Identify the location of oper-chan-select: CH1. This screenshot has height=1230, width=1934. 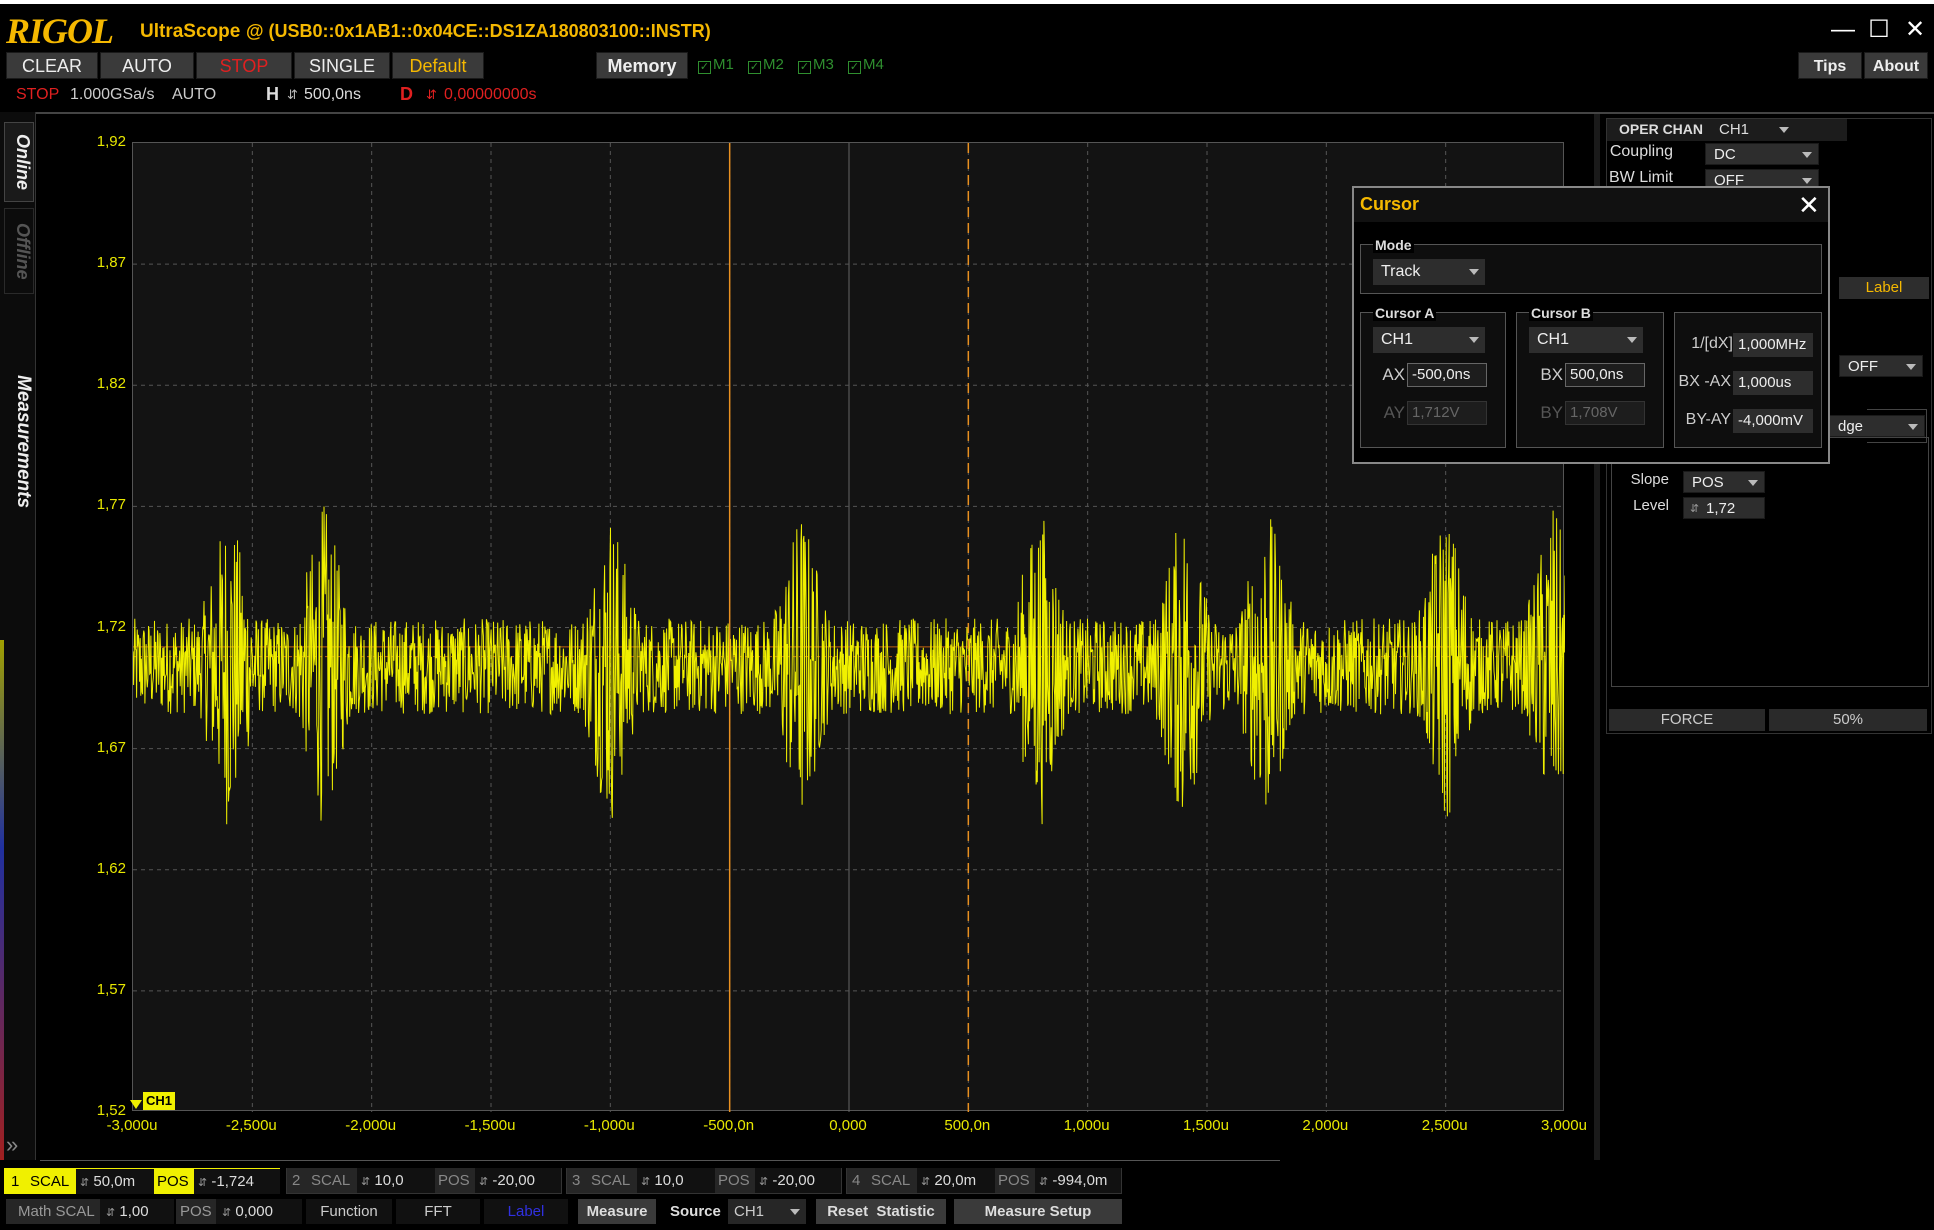
(1754, 129).